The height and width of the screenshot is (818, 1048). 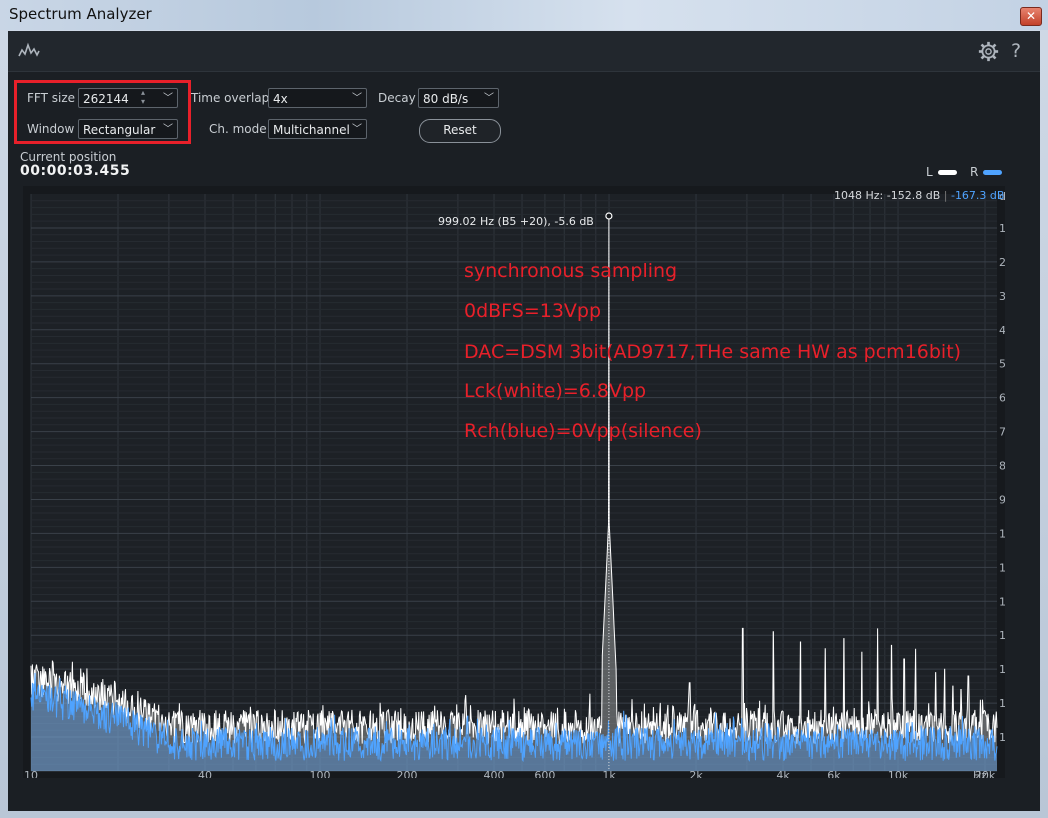 I want to click on spectrum-logo-icon, so click(x=29, y=49).